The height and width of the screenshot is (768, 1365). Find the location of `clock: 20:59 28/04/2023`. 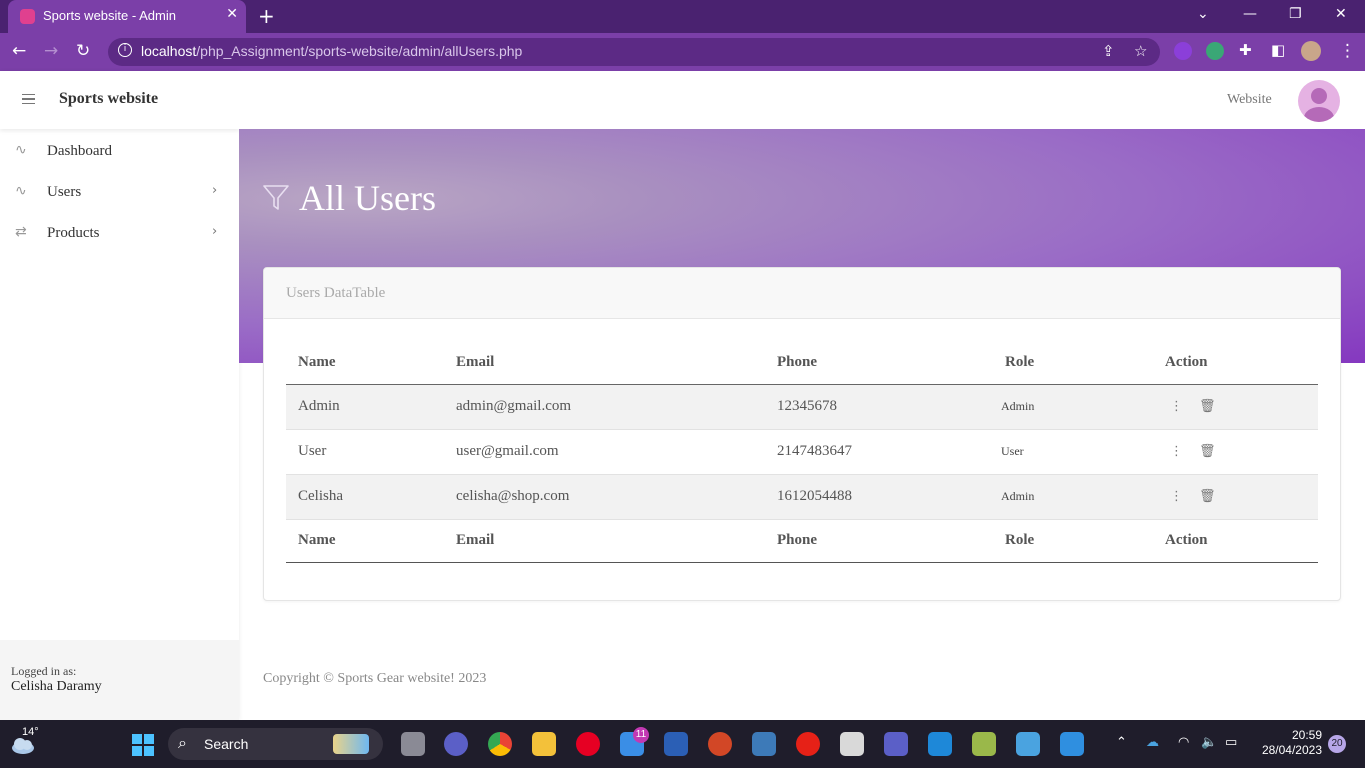

clock: 20:59 28/04/2023 is located at coordinates (1289, 743).